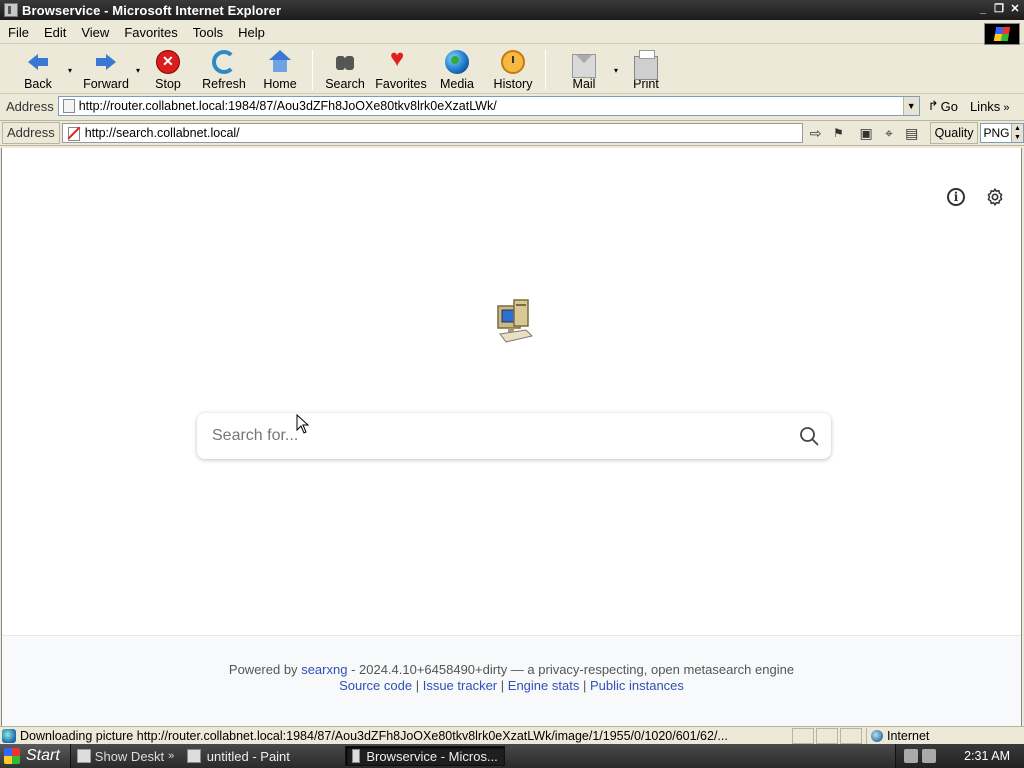  I want to click on window-controls: _ ❐ ✕, so click(999, 9).